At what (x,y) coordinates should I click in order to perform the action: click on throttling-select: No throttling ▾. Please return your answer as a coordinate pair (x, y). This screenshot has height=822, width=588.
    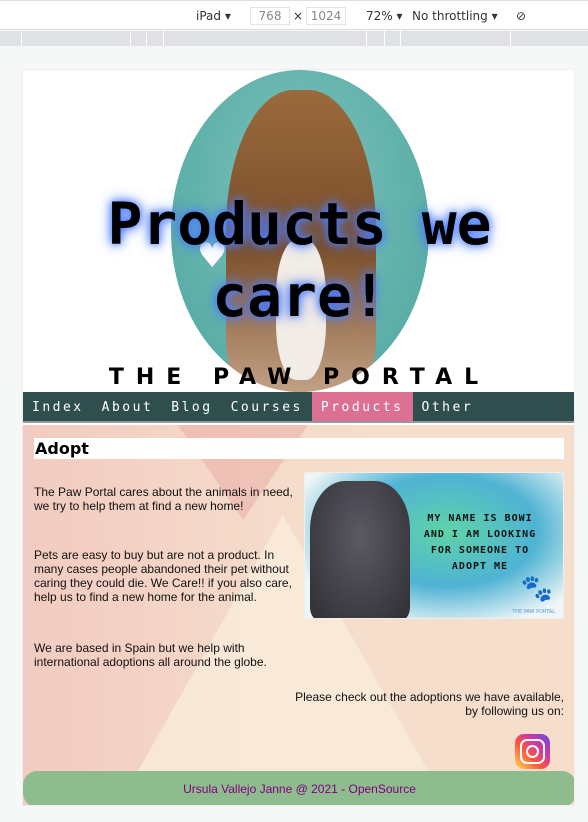
    Looking at the image, I should click on (455, 16).